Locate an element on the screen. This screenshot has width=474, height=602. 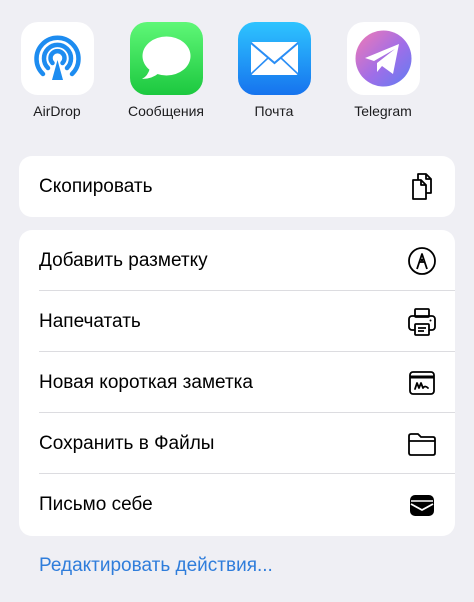
app-label: AirDrop is located at coordinates (57, 111).